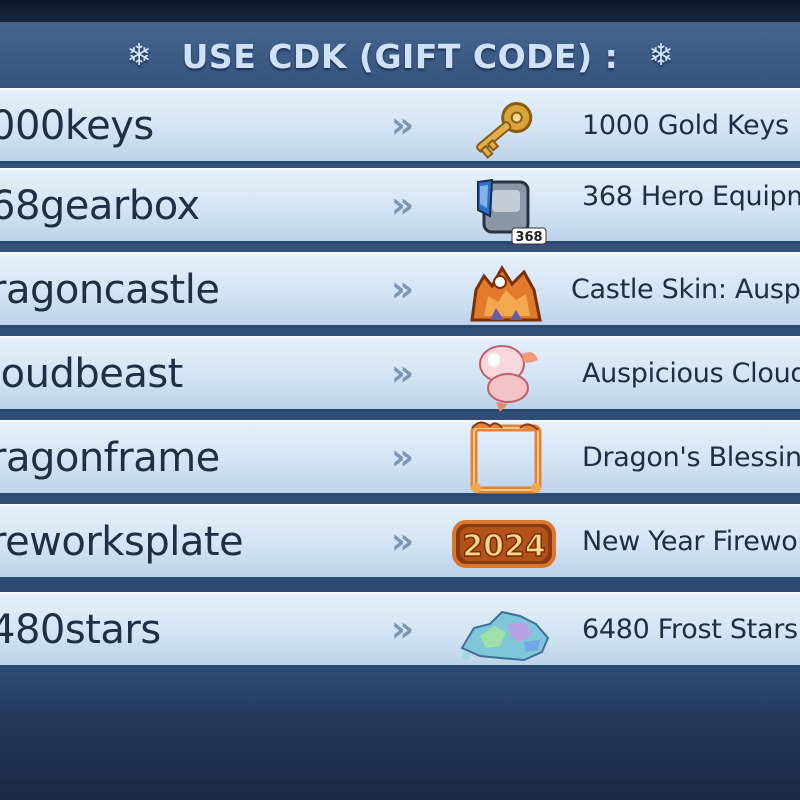  What do you see at coordinates (691, 457) in the screenshot?
I see `reward-label: Dragon's Blessing` at bounding box center [691, 457].